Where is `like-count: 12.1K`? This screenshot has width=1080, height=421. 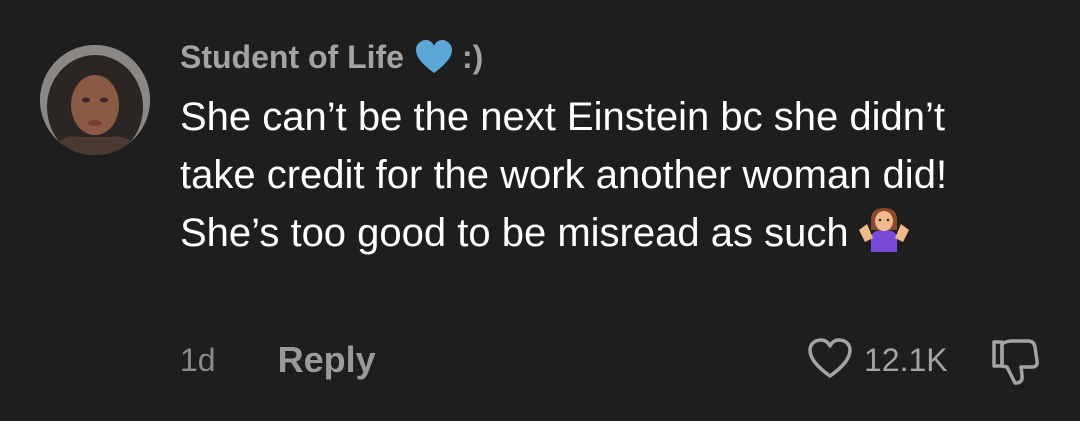 like-count: 12.1K is located at coordinates (906, 359).